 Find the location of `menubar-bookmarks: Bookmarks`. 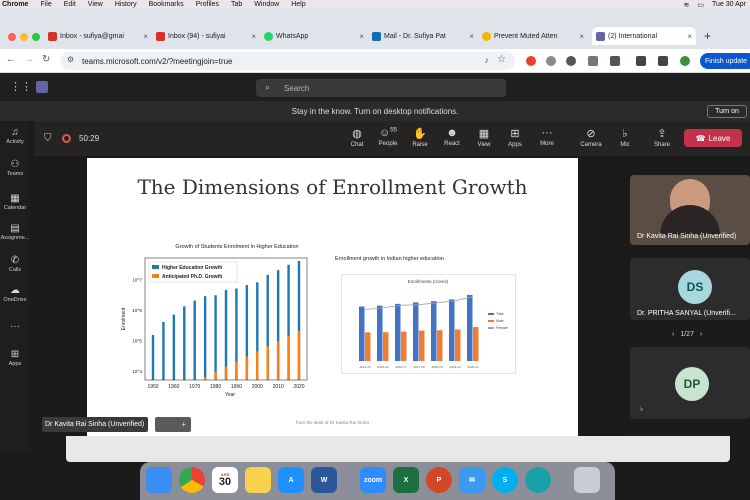

menubar-bookmarks: Bookmarks is located at coordinates (166, 4).